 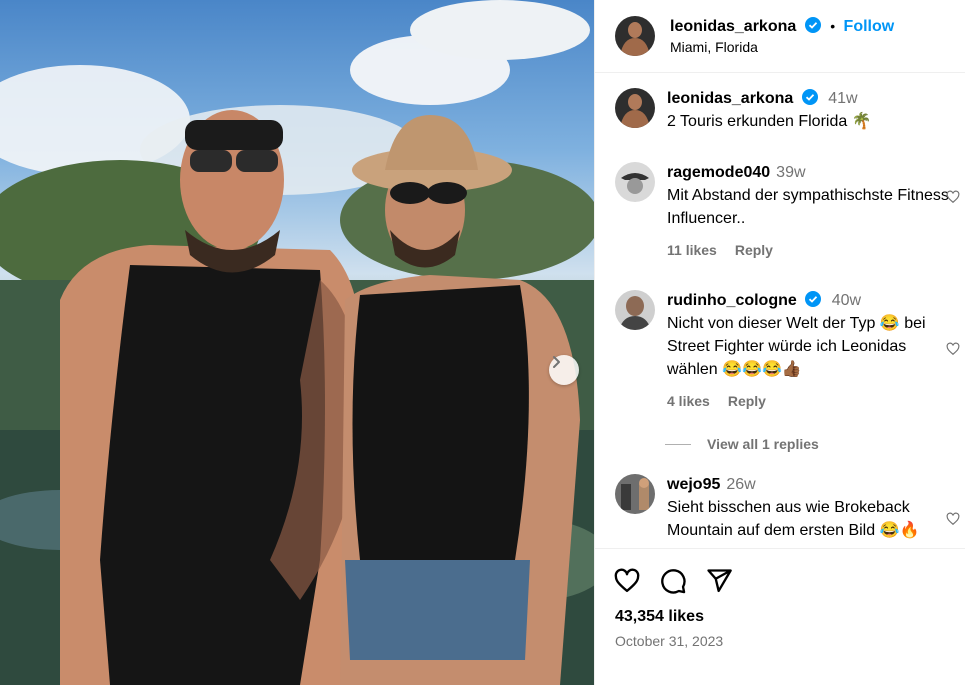 I want to click on post-likes-count: 43,354 likes, so click(x=659, y=617).